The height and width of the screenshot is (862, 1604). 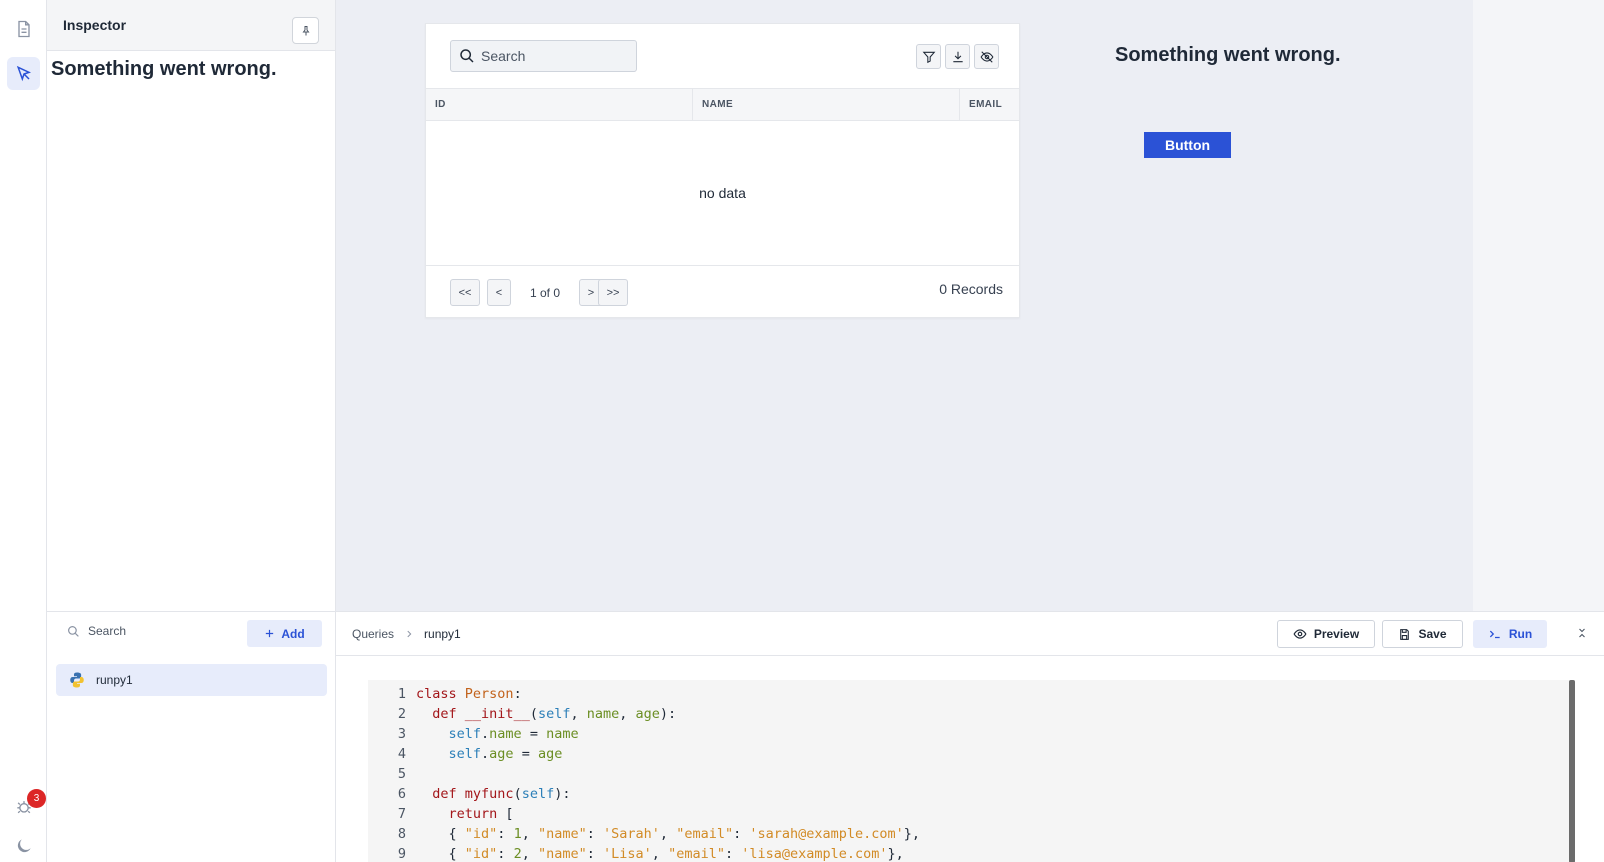 What do you see at coordinates (36, 798) in the screenshot?
I see `notification-badge: 3` at bounding box center [36, 798].